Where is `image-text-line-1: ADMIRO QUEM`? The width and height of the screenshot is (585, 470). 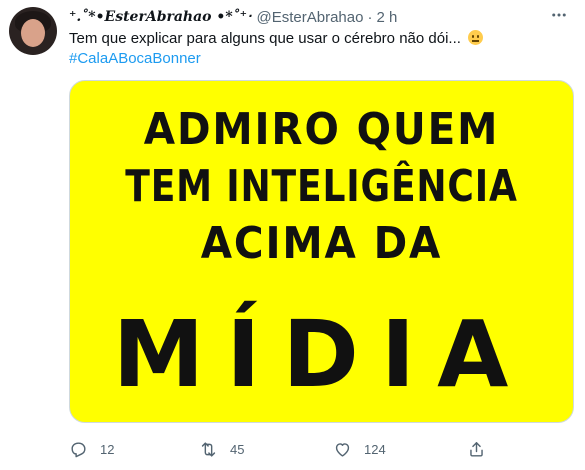
image-text-line-1: ADMIRO QUEM is located at coordinates (321, 129).